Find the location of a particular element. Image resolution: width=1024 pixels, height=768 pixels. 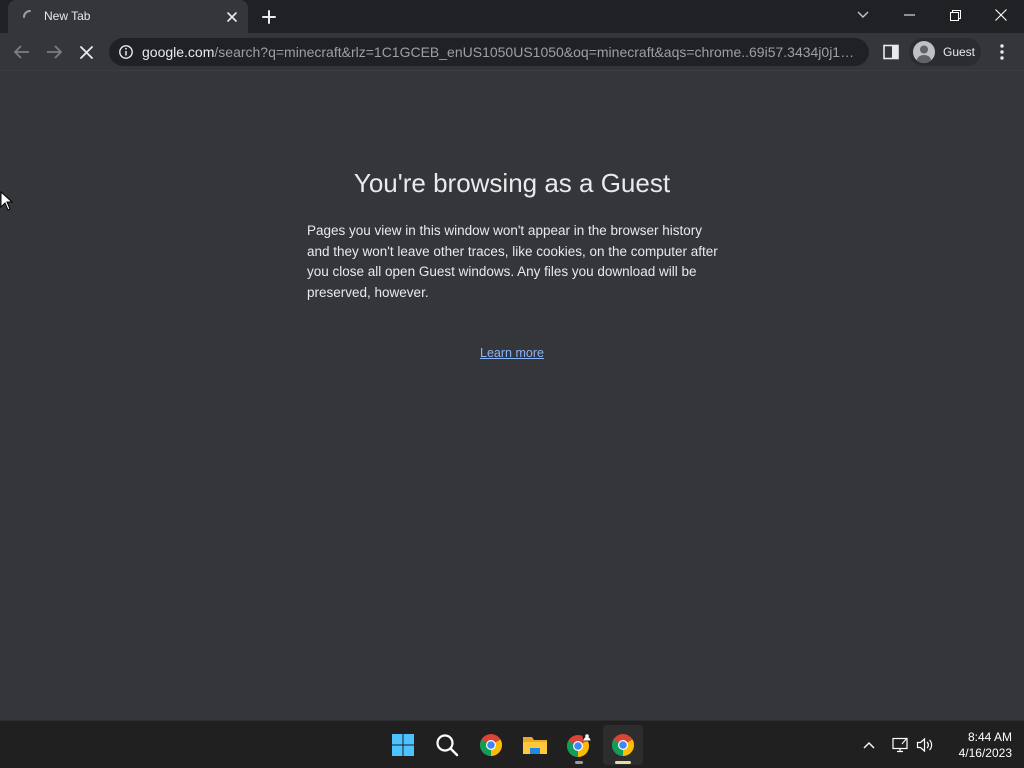

minimize-icon is located at coordinates (909, 15).